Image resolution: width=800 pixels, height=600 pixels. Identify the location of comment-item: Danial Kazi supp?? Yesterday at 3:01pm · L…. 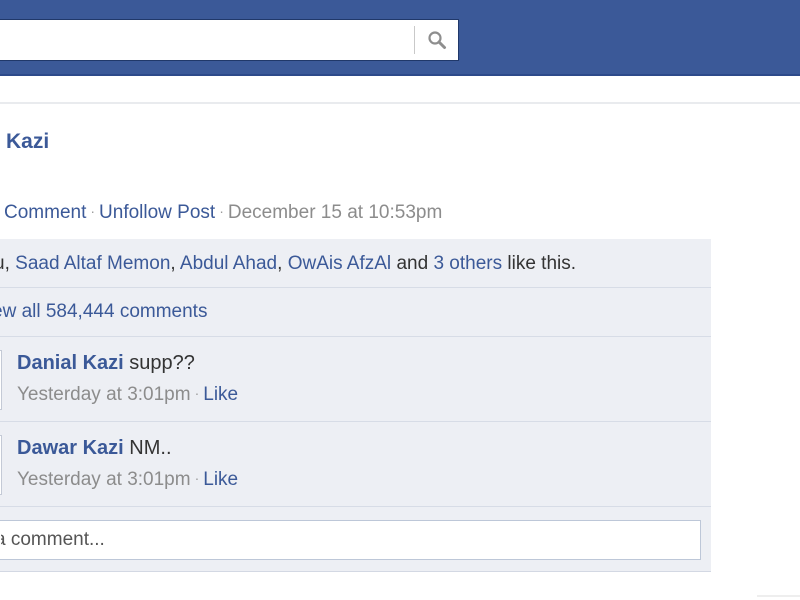
(355, 380).